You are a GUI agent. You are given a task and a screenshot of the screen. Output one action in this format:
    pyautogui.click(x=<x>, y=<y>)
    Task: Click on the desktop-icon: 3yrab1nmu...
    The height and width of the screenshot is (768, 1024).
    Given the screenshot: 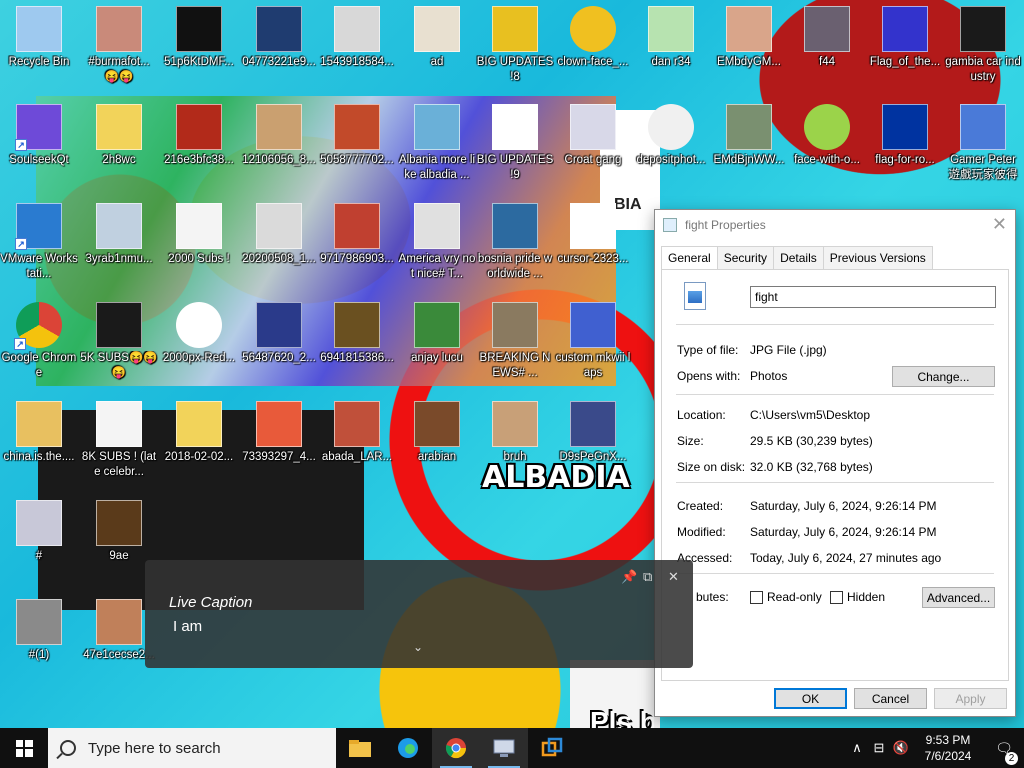 What is the action you would take?
    pyautogui.click(x=119, y=243)
    